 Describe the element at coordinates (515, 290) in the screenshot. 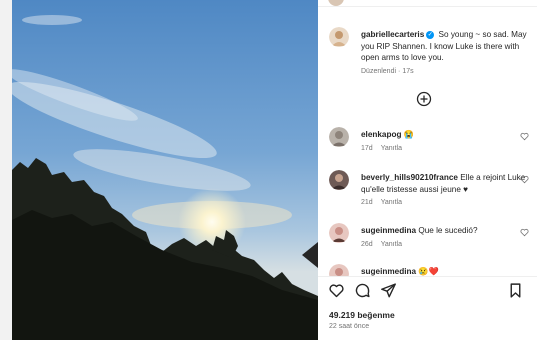

I see `bookmark-icon` at that location.